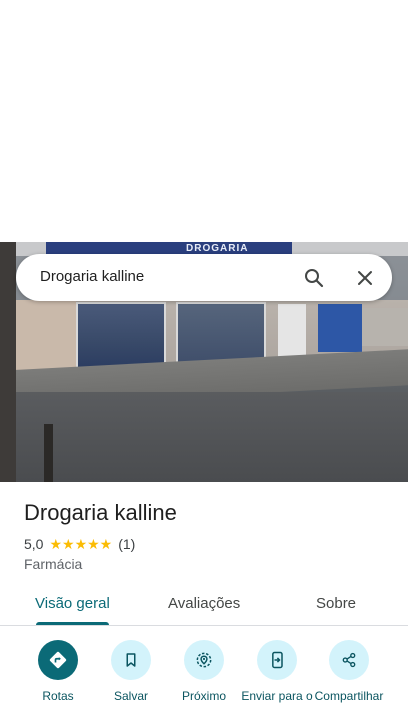 Image resolution: width=408 pixels, height=724 pixels. I want to click on tab-overview: Visão geral, so click(72, 603).